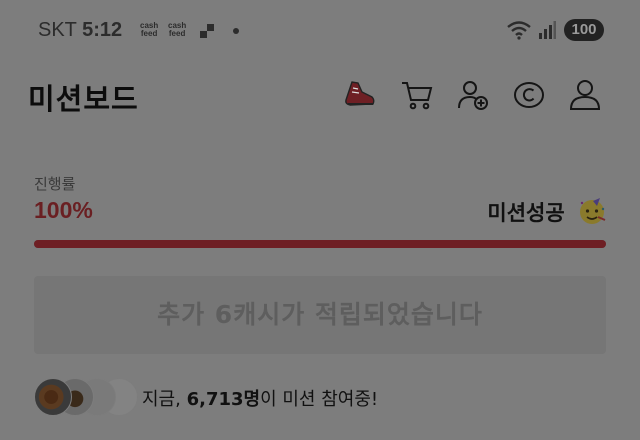  I want to click on progress-label: 진행률, so click(55, 184).